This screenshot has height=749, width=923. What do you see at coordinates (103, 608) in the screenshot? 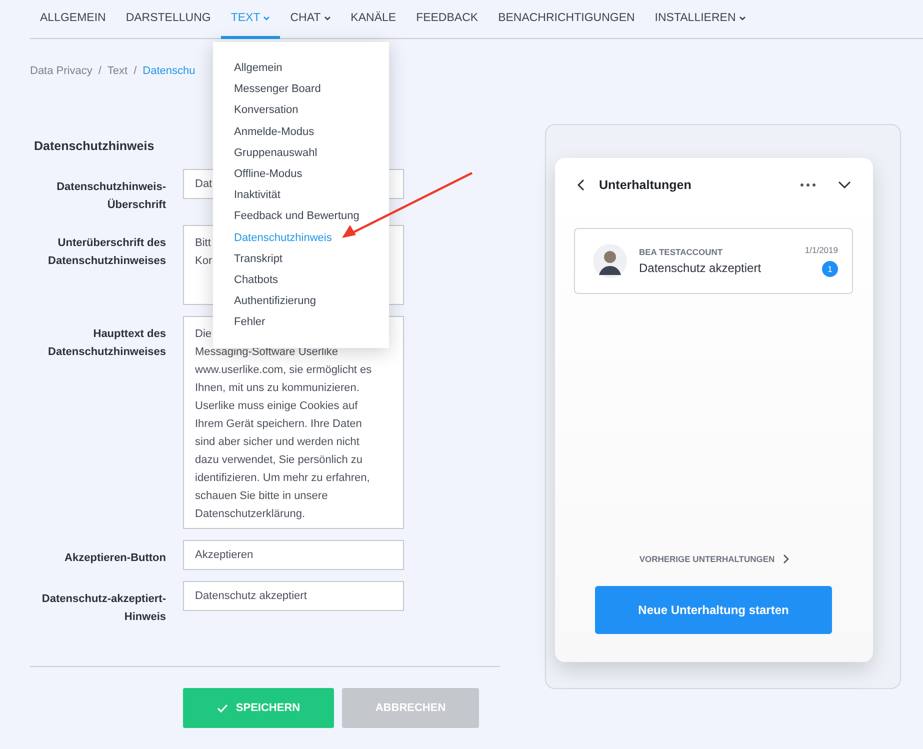
I see `field-label: Datenschutz-akzeptiert- Hinweis` at bounding box center [103, 608].